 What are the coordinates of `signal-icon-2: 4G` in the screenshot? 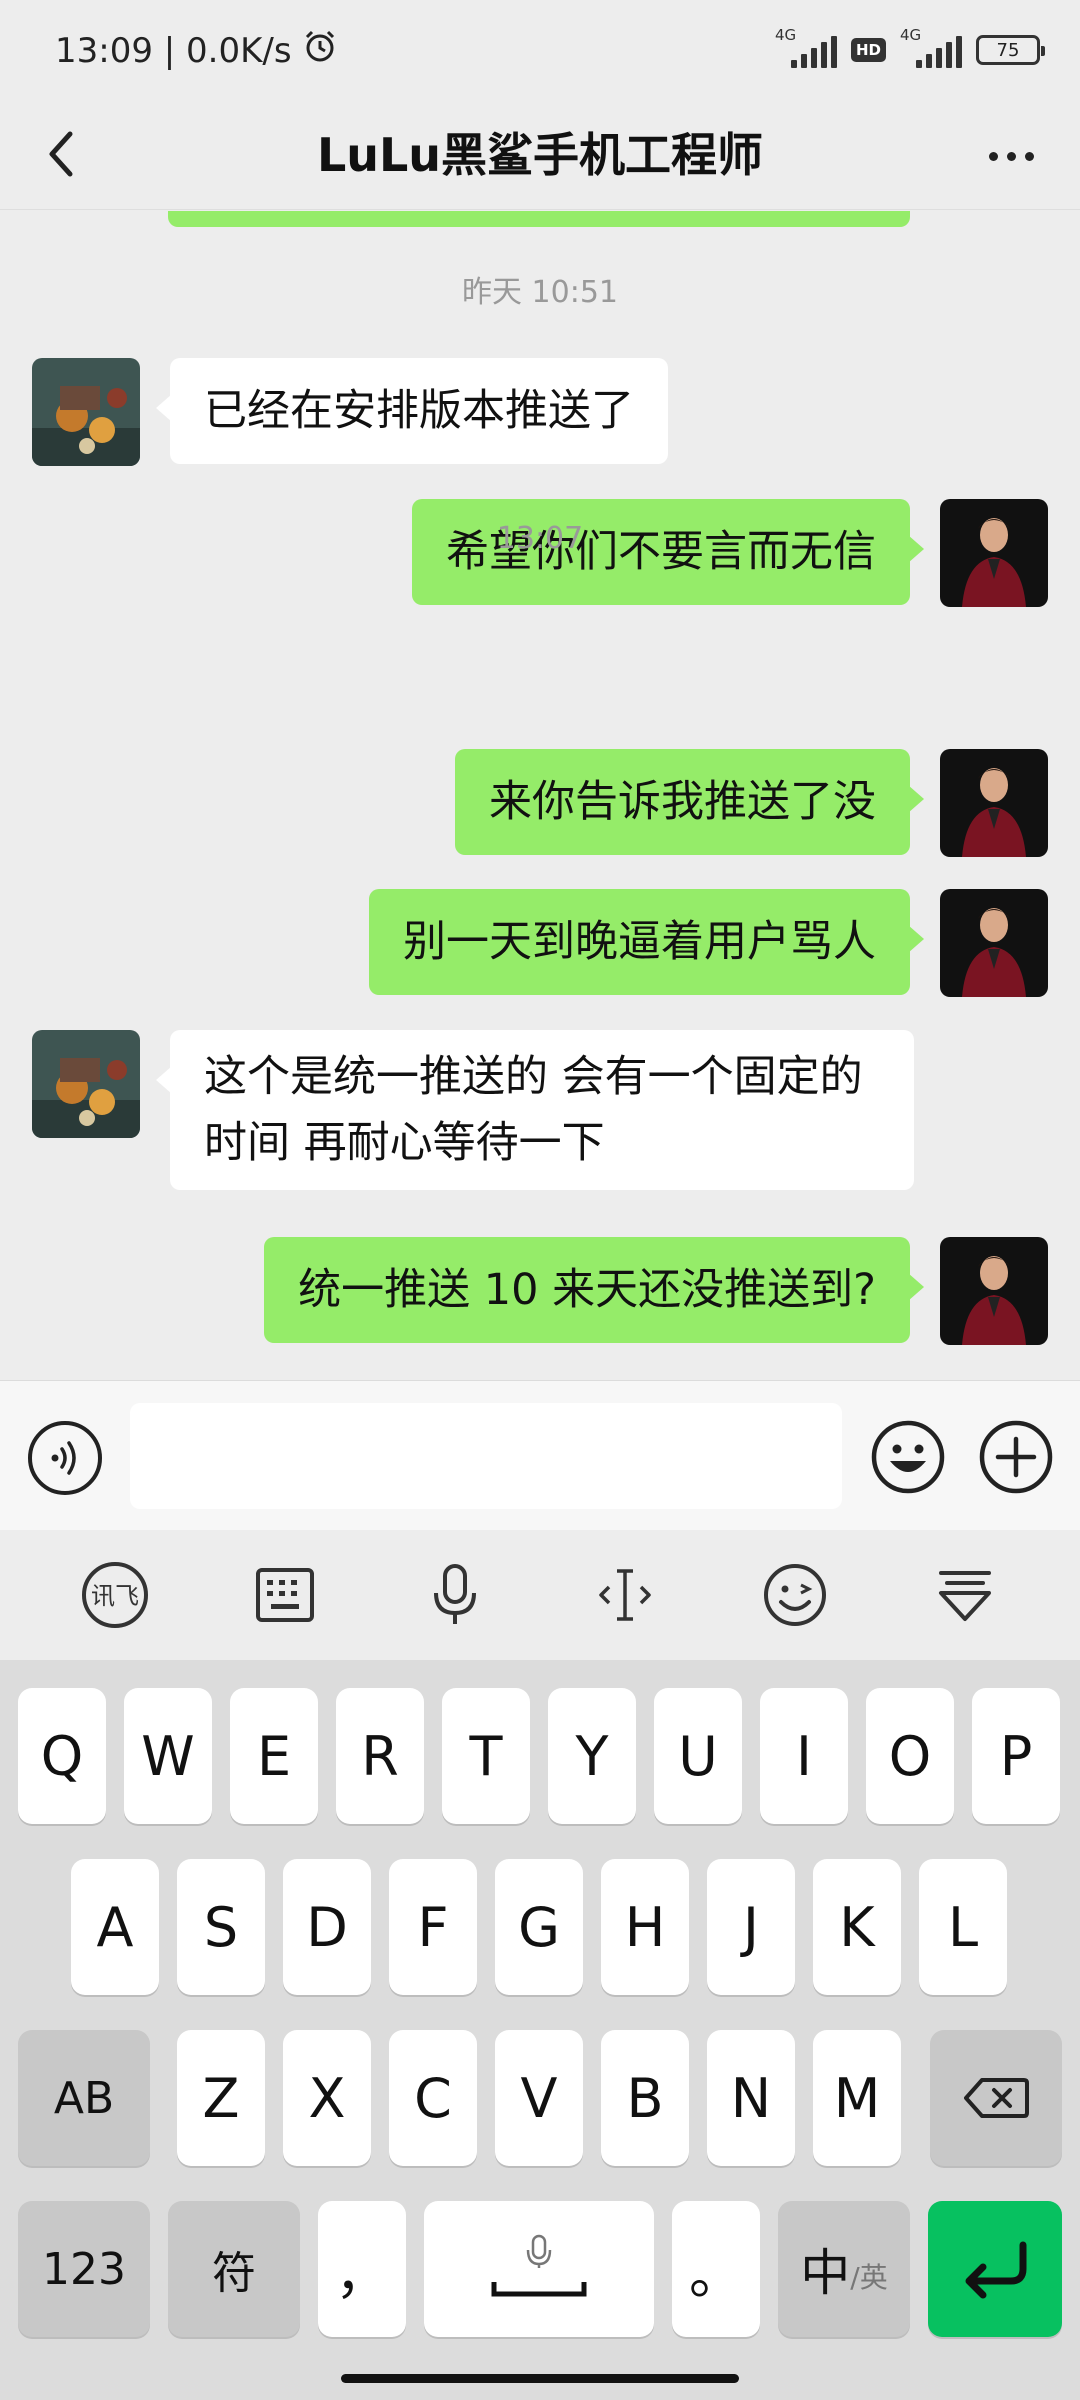 It's located at (931, 48).